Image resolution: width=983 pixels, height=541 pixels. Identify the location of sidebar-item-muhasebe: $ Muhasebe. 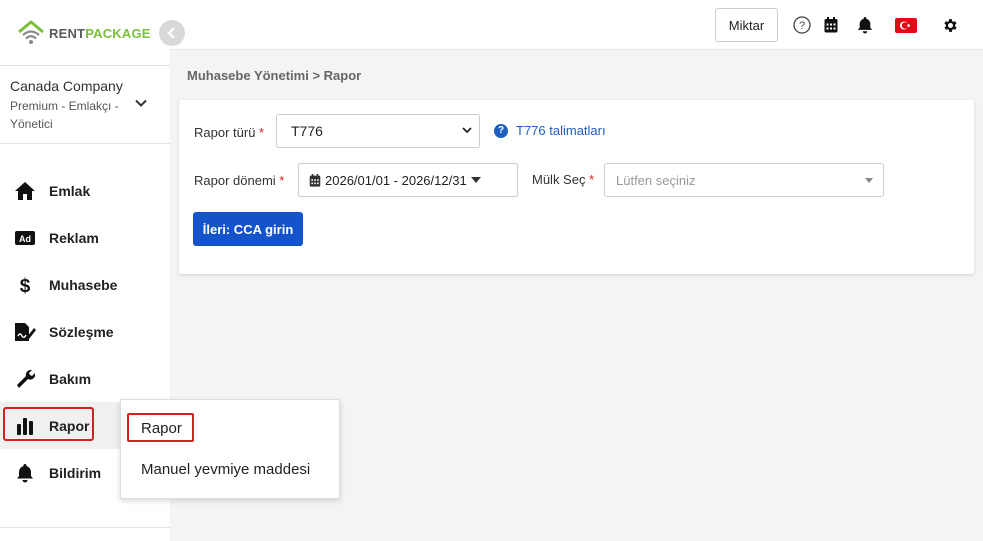
(85, 284).